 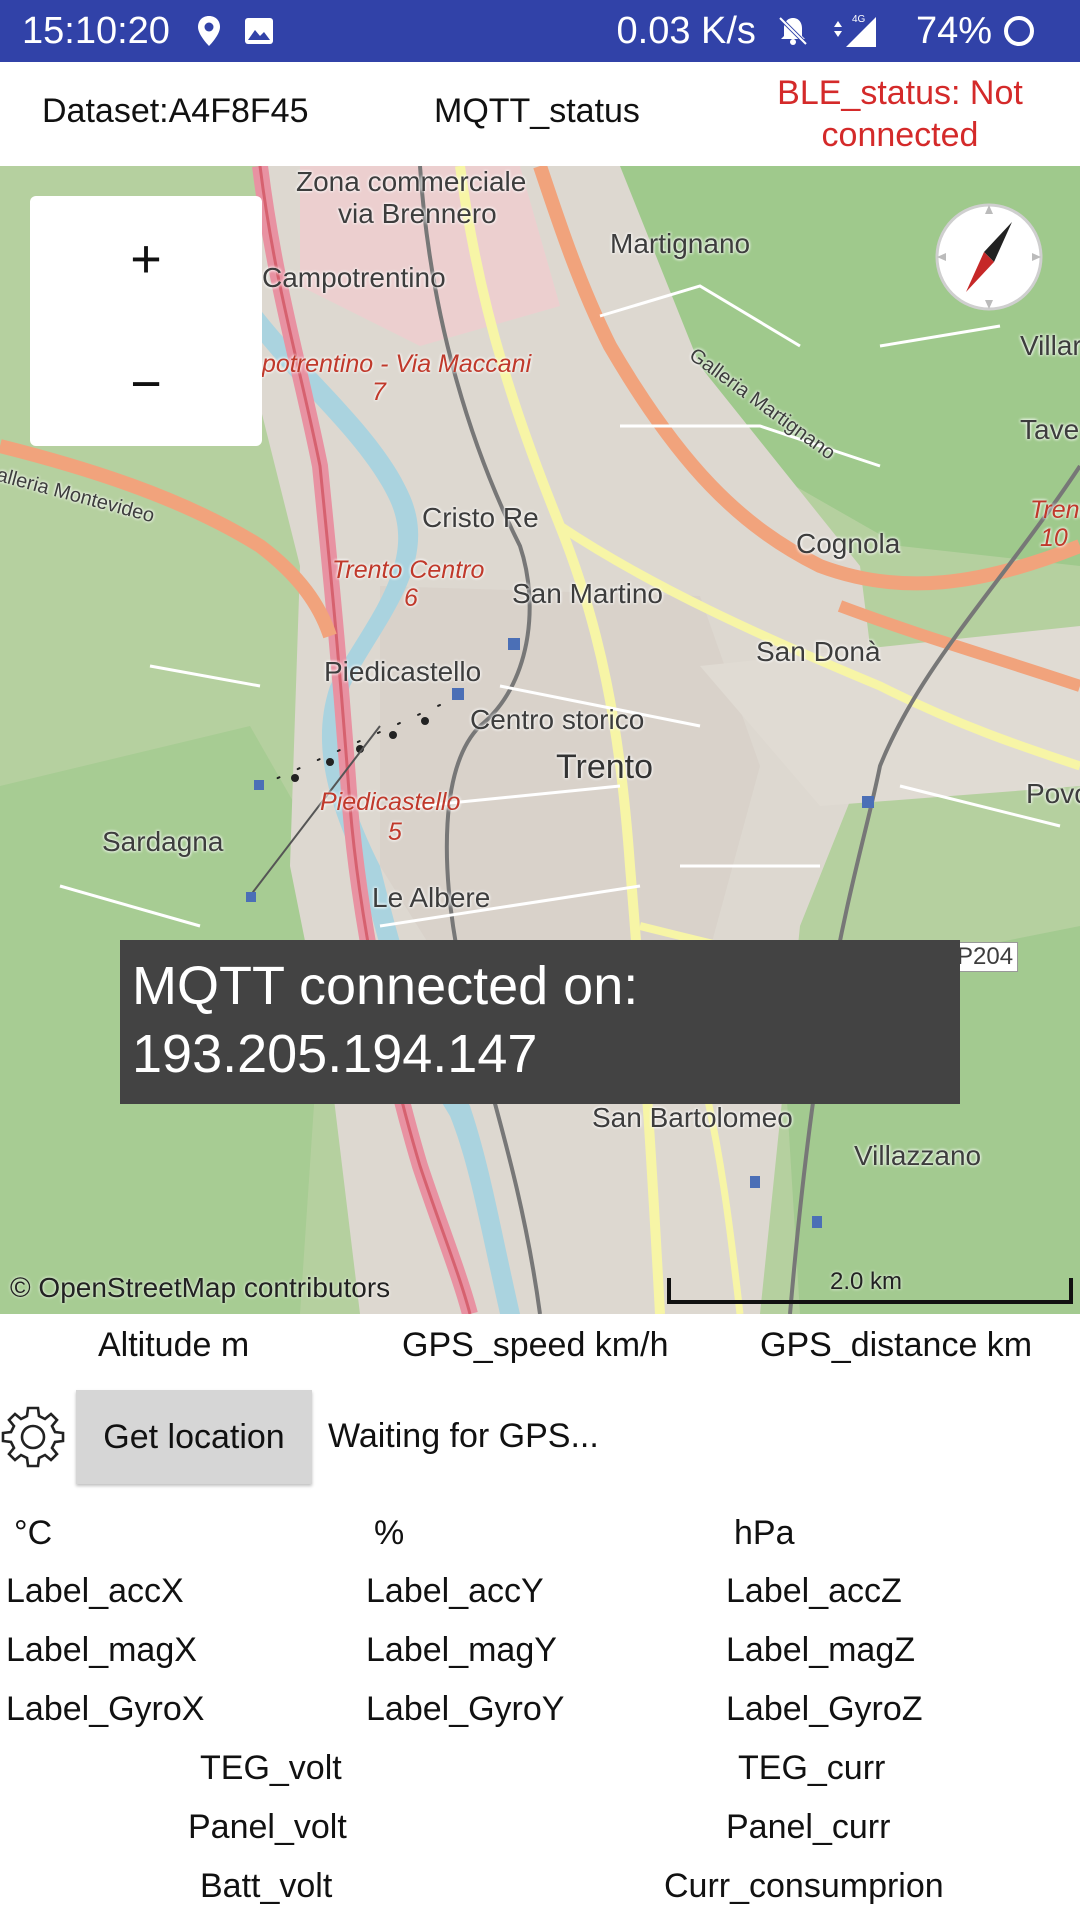 What do you see at coordinates (900, 114) in the screenshot?
I see `ble-status: BLE_status: Not connected` at bounding box center [900, 114].